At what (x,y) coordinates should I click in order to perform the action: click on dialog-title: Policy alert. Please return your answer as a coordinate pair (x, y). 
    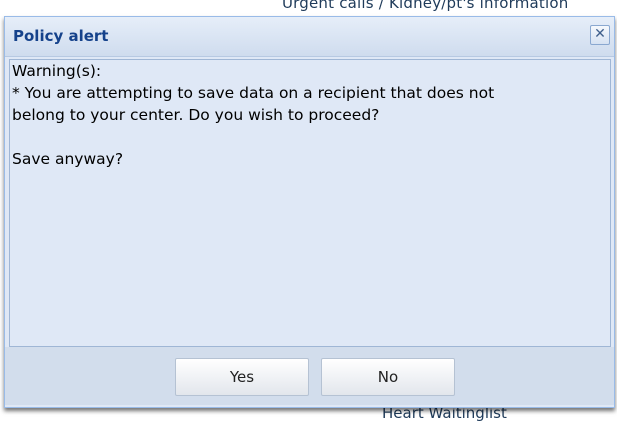
    Looking at the image, I should click on (61, 36).